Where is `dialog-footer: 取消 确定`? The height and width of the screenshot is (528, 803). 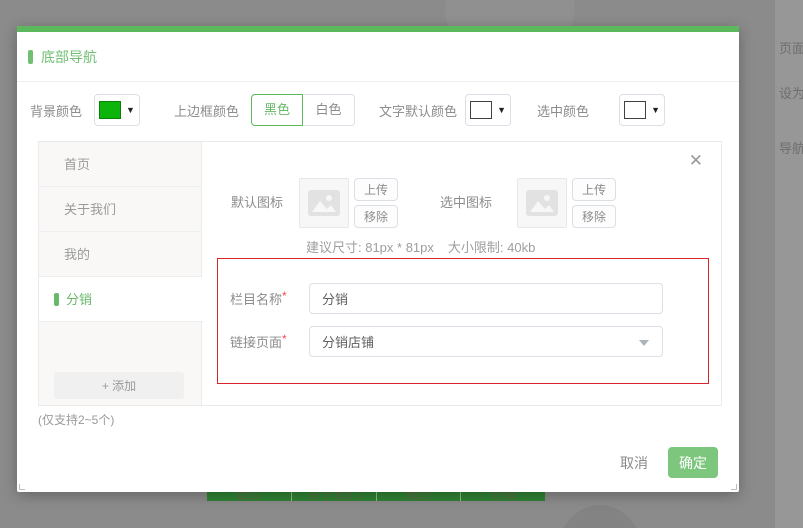
dialog-footer: 取消 确定 is located at coordinates (669, 462).